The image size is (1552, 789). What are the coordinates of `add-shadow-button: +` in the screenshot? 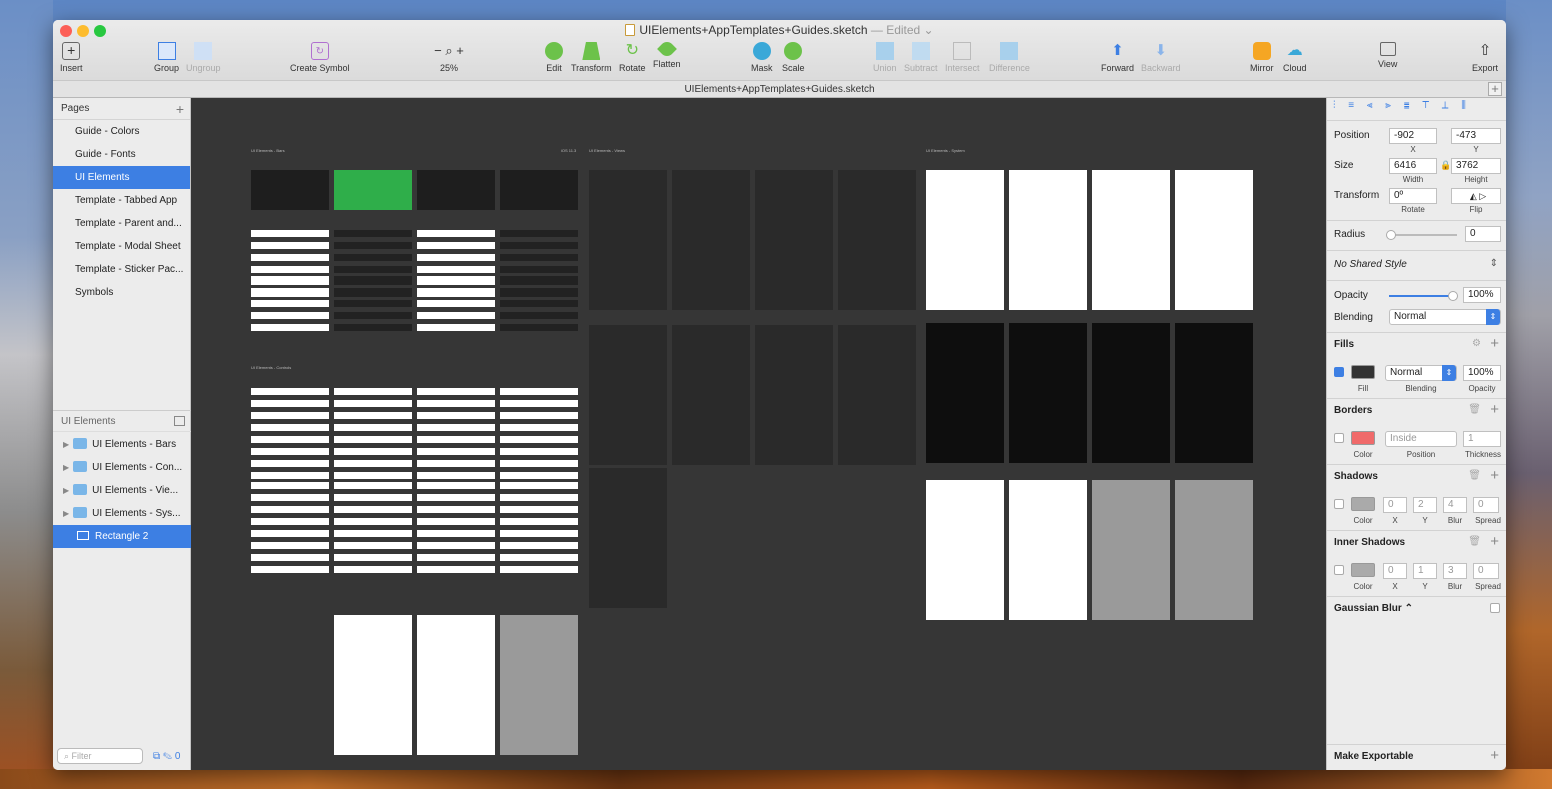 It's located at (1494, 475).